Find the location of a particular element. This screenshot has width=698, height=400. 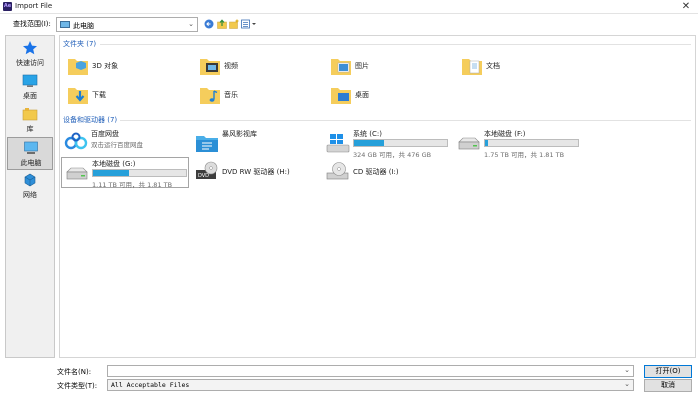

device-local-disk-g: 本地磁盘 (G:) 1.11 TB 可用，共 1.81 TB is located at coordinates (125, 173).